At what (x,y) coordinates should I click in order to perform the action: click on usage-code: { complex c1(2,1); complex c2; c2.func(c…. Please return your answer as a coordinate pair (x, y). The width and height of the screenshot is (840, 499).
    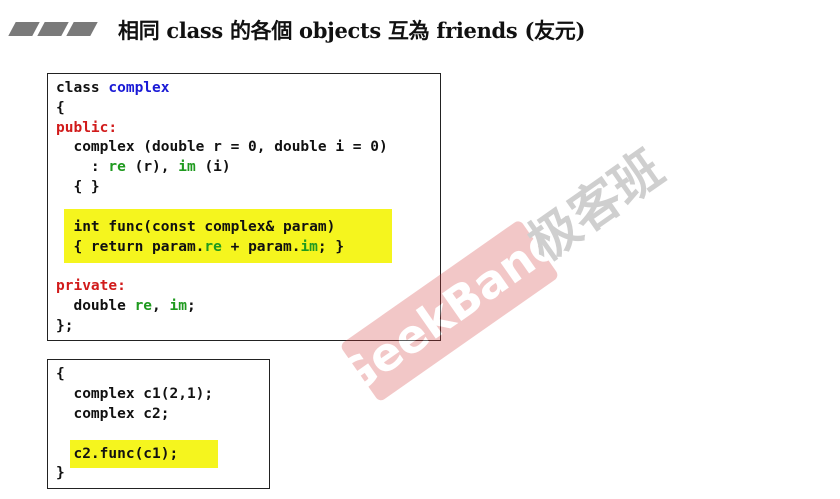
    Looking at the image, I should click on (130, 429).